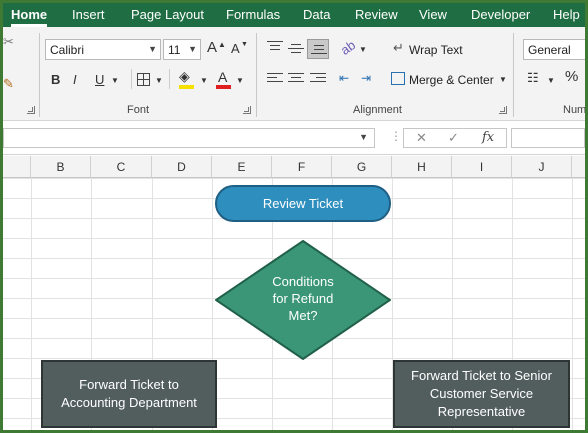 This screenshot has width=588, height=433. I want to click on bottom-align-button, so click(318, 49).